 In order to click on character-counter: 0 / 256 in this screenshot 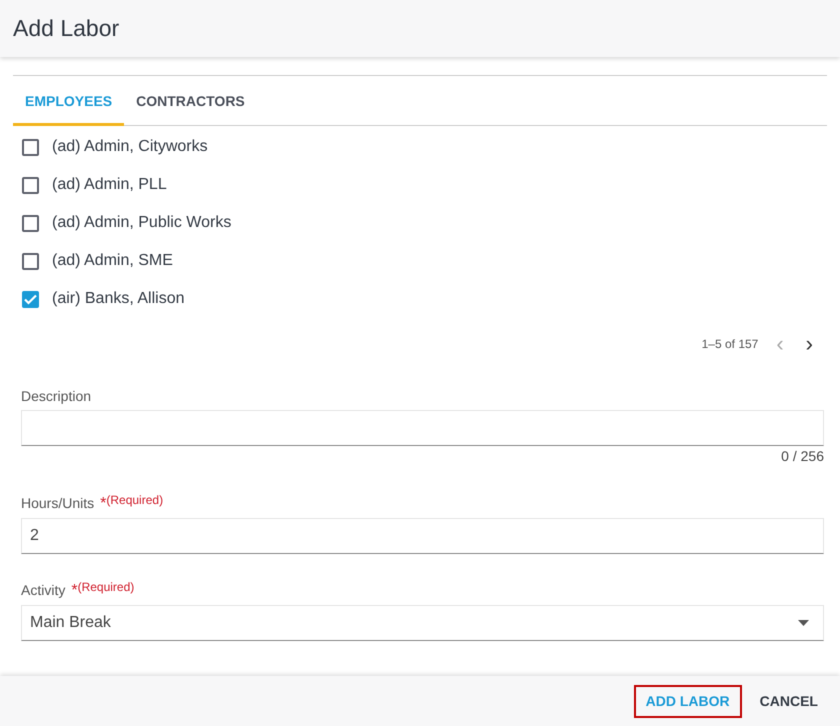, I will do `click(802, 456)`.